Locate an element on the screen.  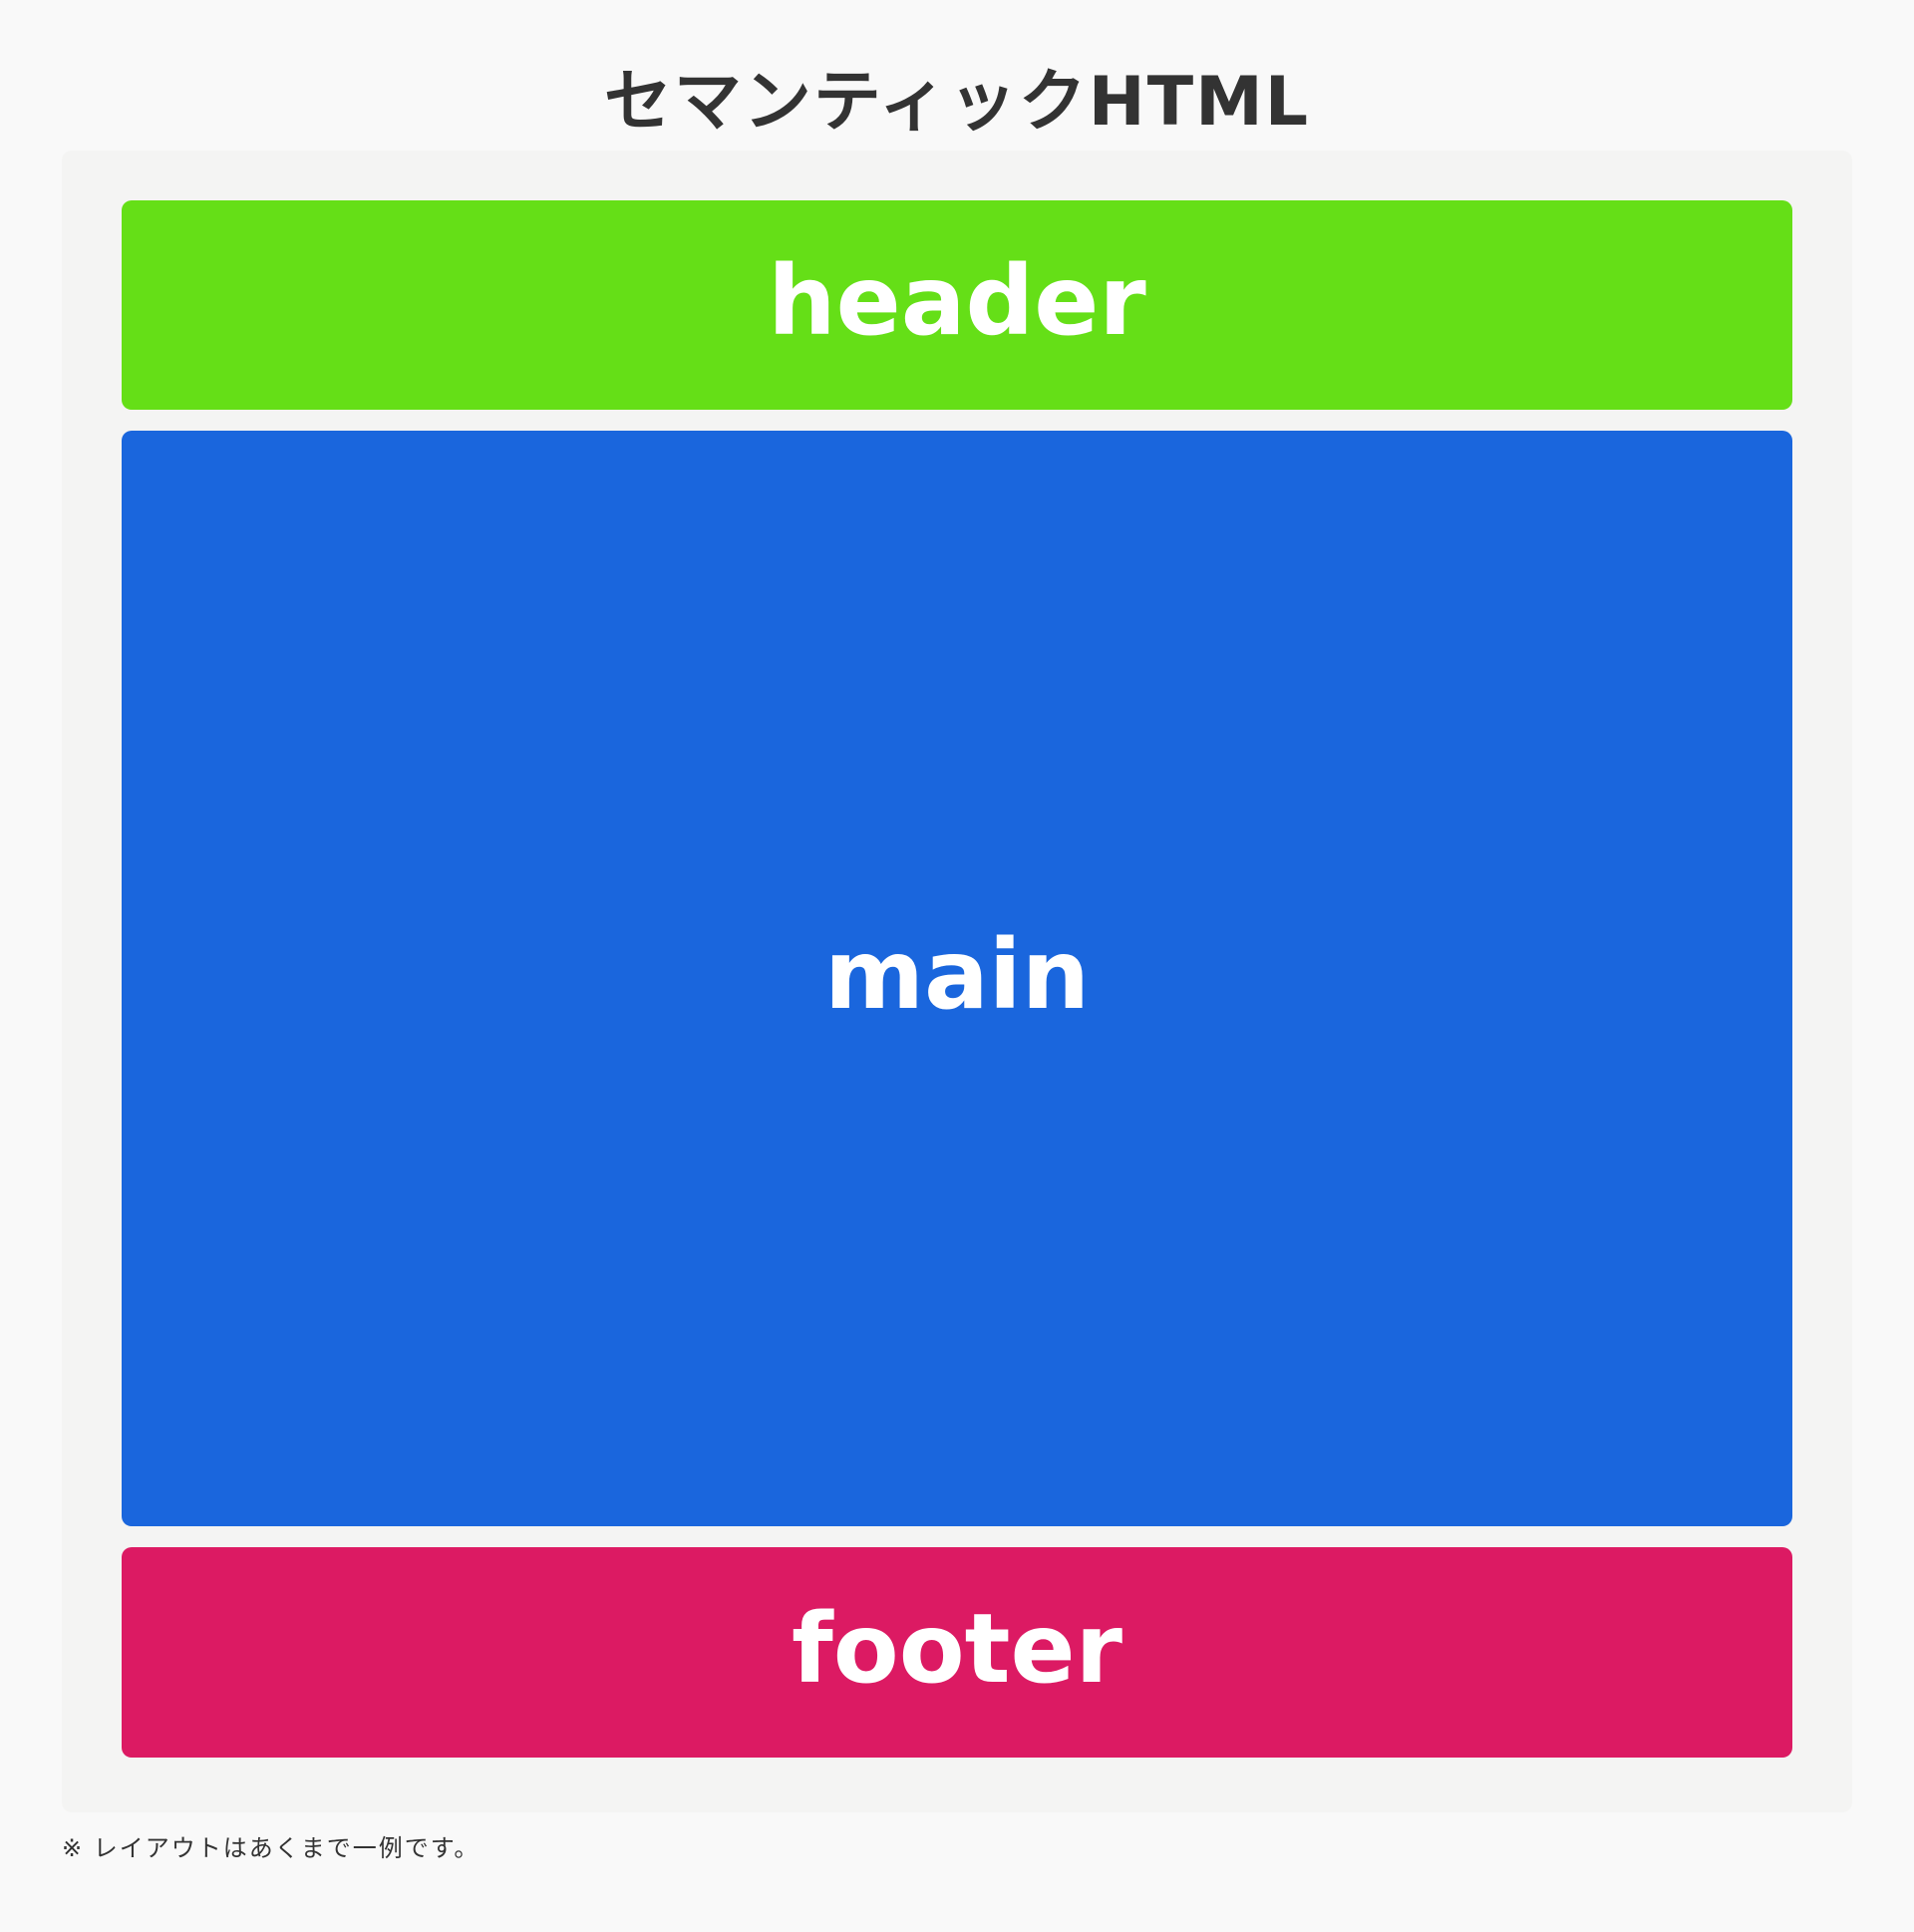
page-title: セマンティックHTML is located at coordinates (957, 102).